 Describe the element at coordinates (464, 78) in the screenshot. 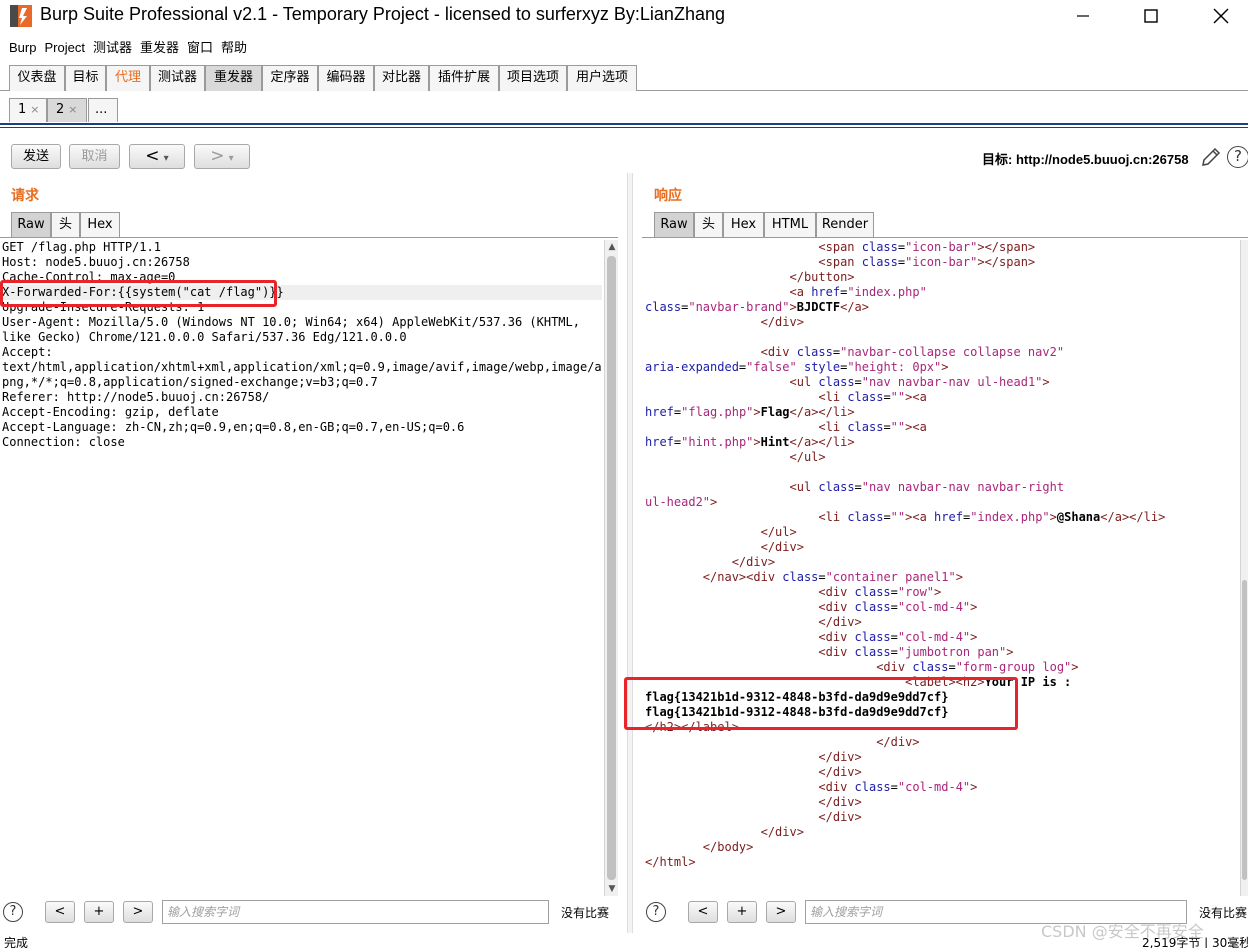

I see `tab-extender: 插件扩展` at that location.